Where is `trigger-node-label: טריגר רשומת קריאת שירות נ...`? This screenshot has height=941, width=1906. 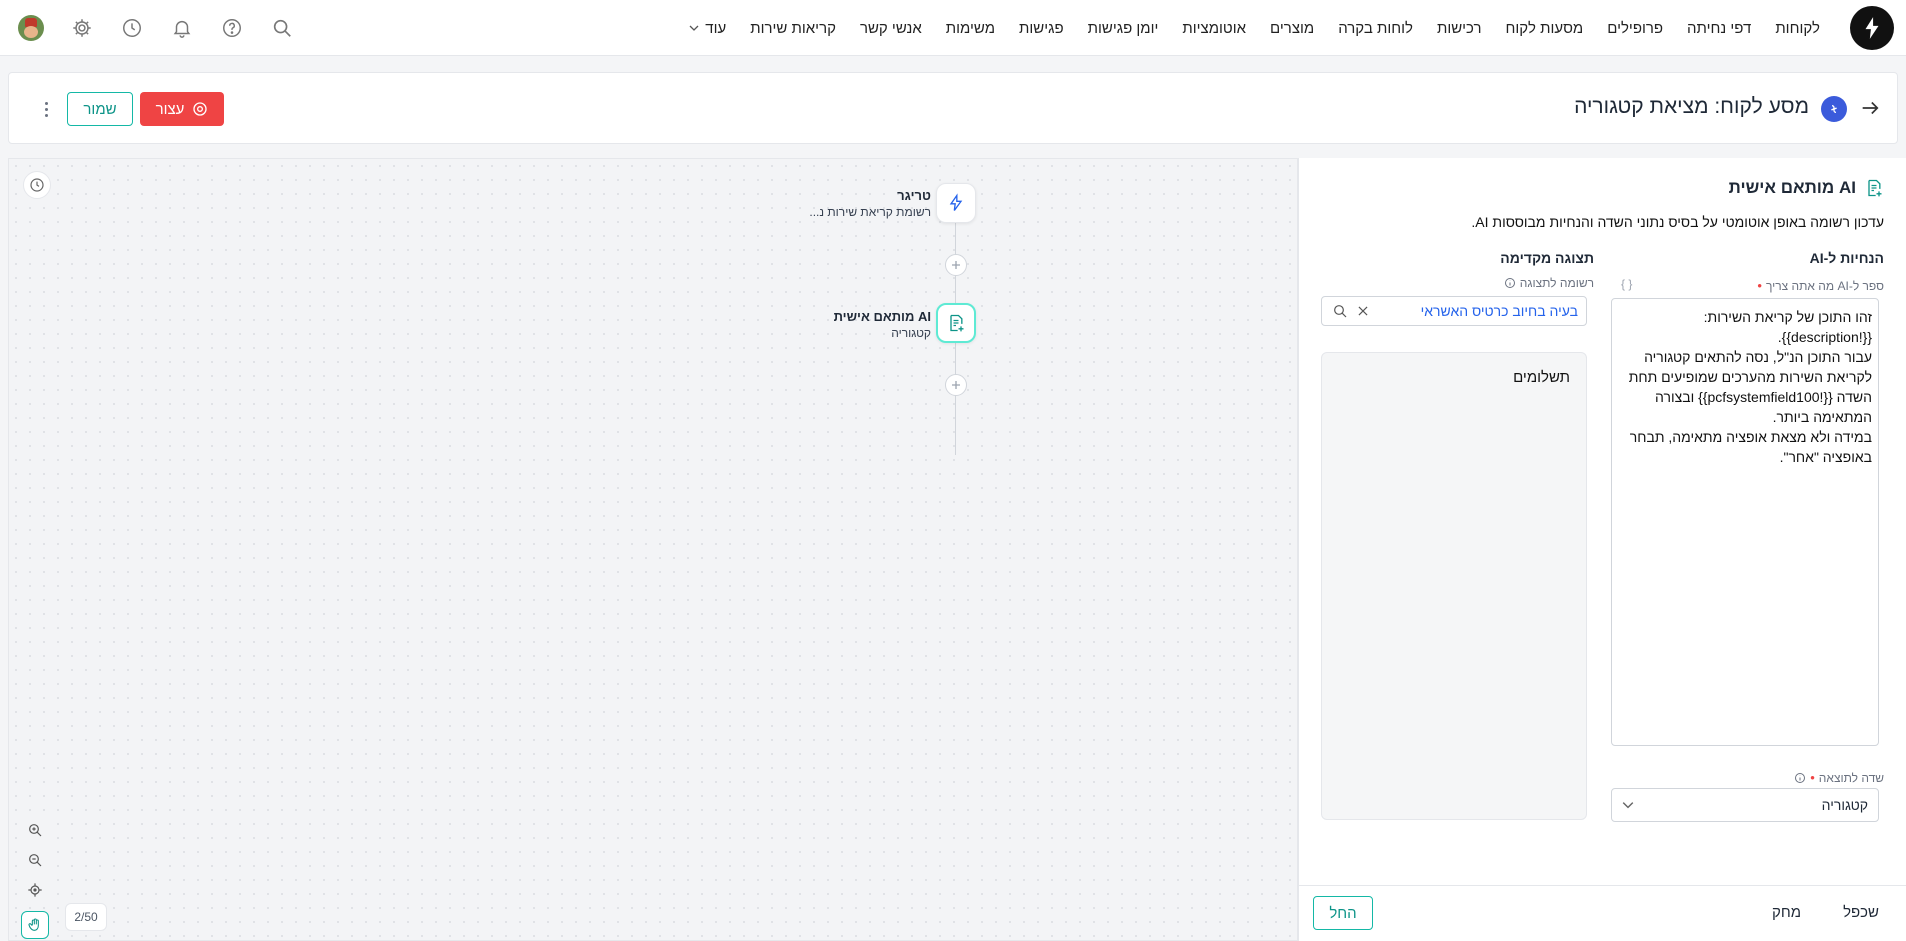 trigger-node-label: טריגר רשומת קריאת שירות נ... is located at coordinates (870, 203).